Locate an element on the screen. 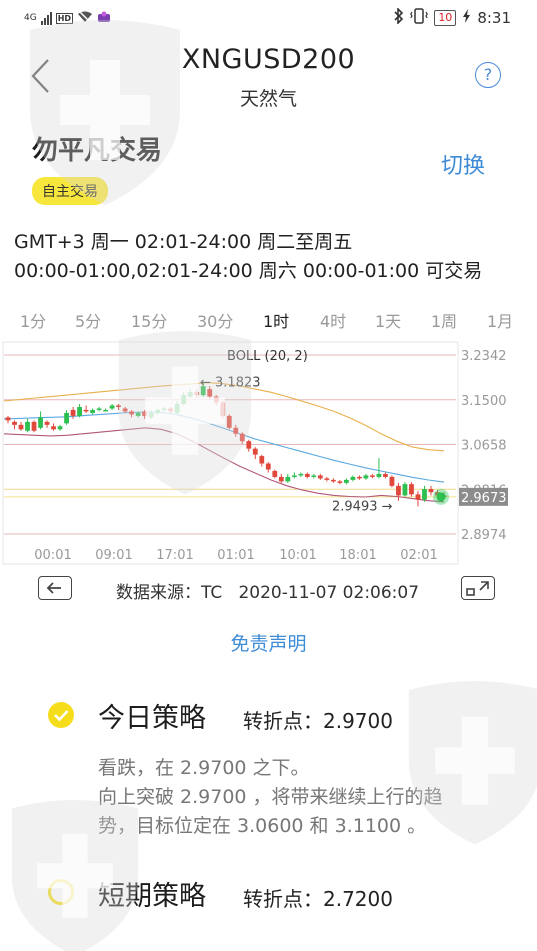 This screenshot has height=951, width=537. tab-4hour: 4时 is located at coordinates (333, 320).